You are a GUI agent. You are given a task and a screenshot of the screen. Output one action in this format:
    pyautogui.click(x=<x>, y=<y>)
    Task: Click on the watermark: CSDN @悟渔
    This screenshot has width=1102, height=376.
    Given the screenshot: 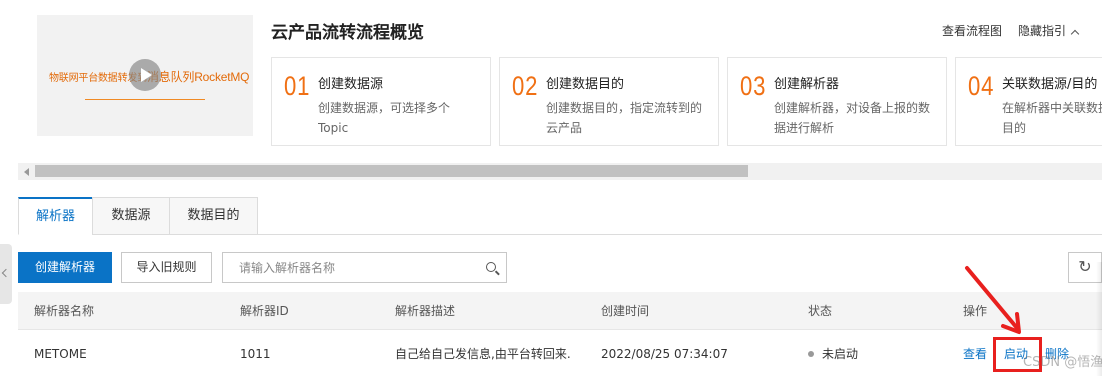 What is the action you would take?
    pyautogui.click(x=1062, y=362)
    